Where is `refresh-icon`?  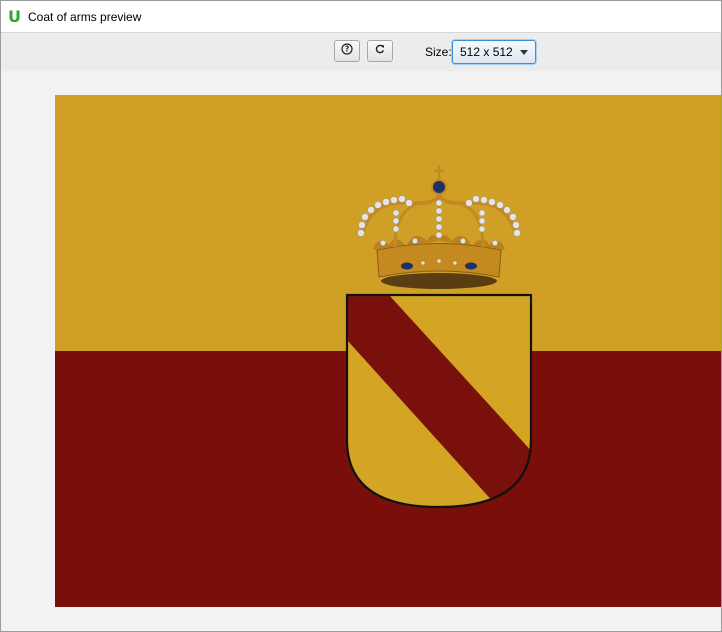 refresh-icon is located at coordinates (380, 51).